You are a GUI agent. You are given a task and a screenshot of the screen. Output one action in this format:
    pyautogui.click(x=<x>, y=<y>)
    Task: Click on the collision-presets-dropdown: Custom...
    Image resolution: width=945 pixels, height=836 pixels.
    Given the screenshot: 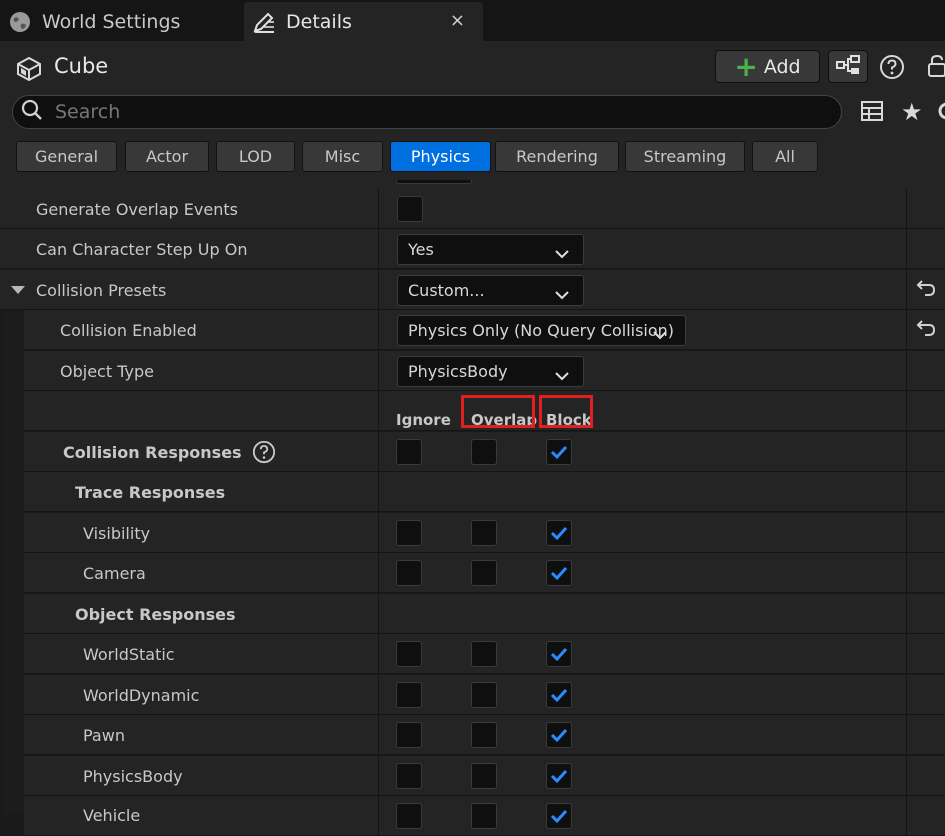 What is the action you would take?
    pyautogui.click(x=490, y=290)
    